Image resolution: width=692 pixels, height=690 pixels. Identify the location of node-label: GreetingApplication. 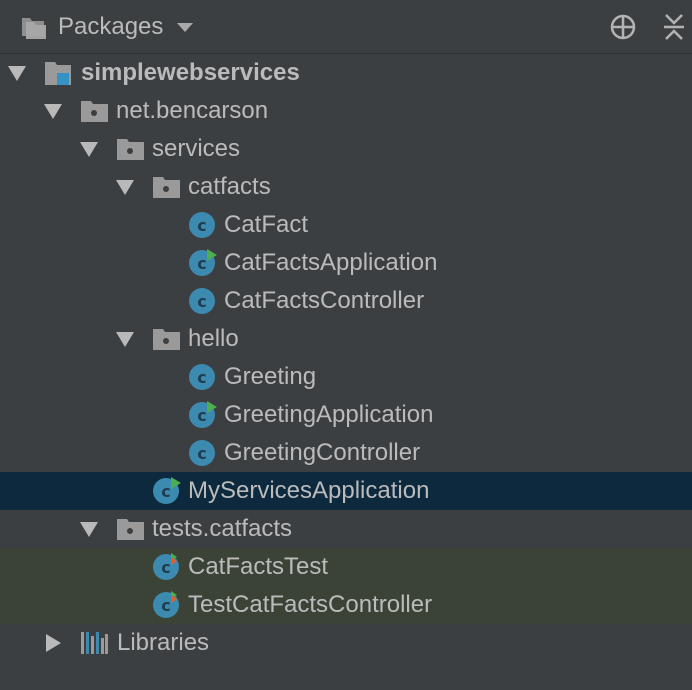
(329, 414).